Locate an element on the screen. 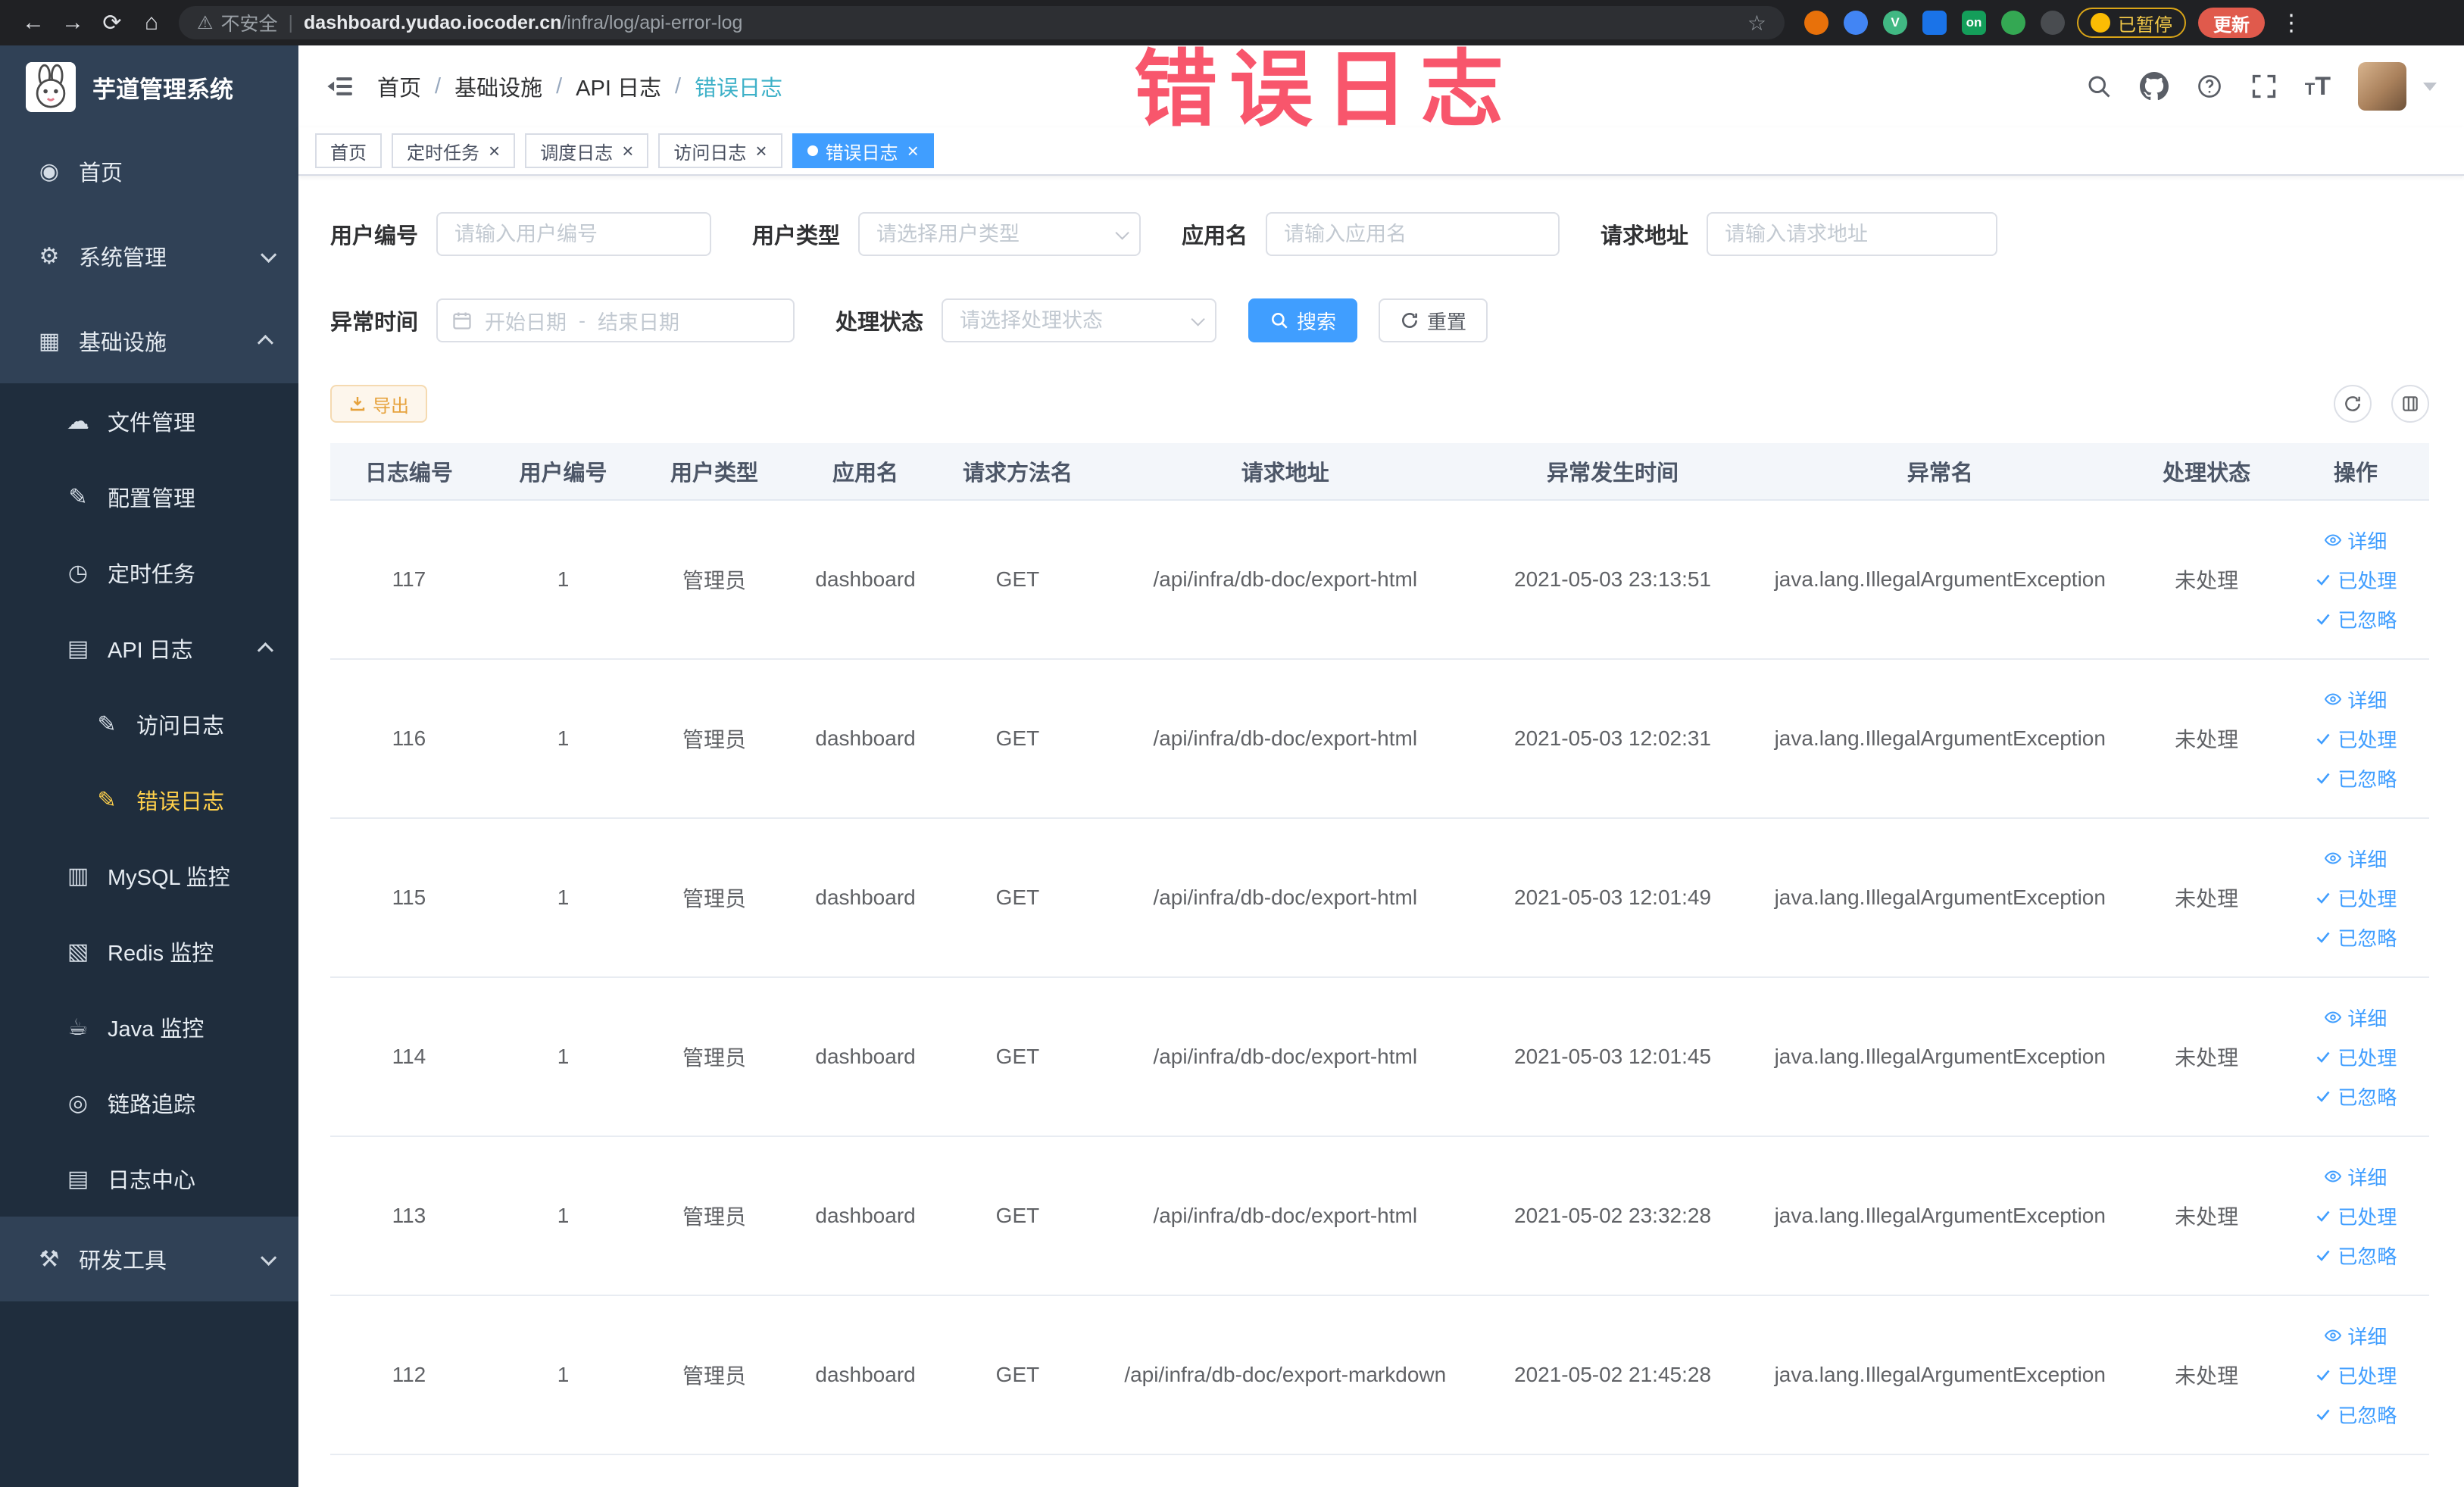 The height and width of the screenshot is (1487, 2464). app-title: 芋道管理系统 is located at coordinates (162, 89).